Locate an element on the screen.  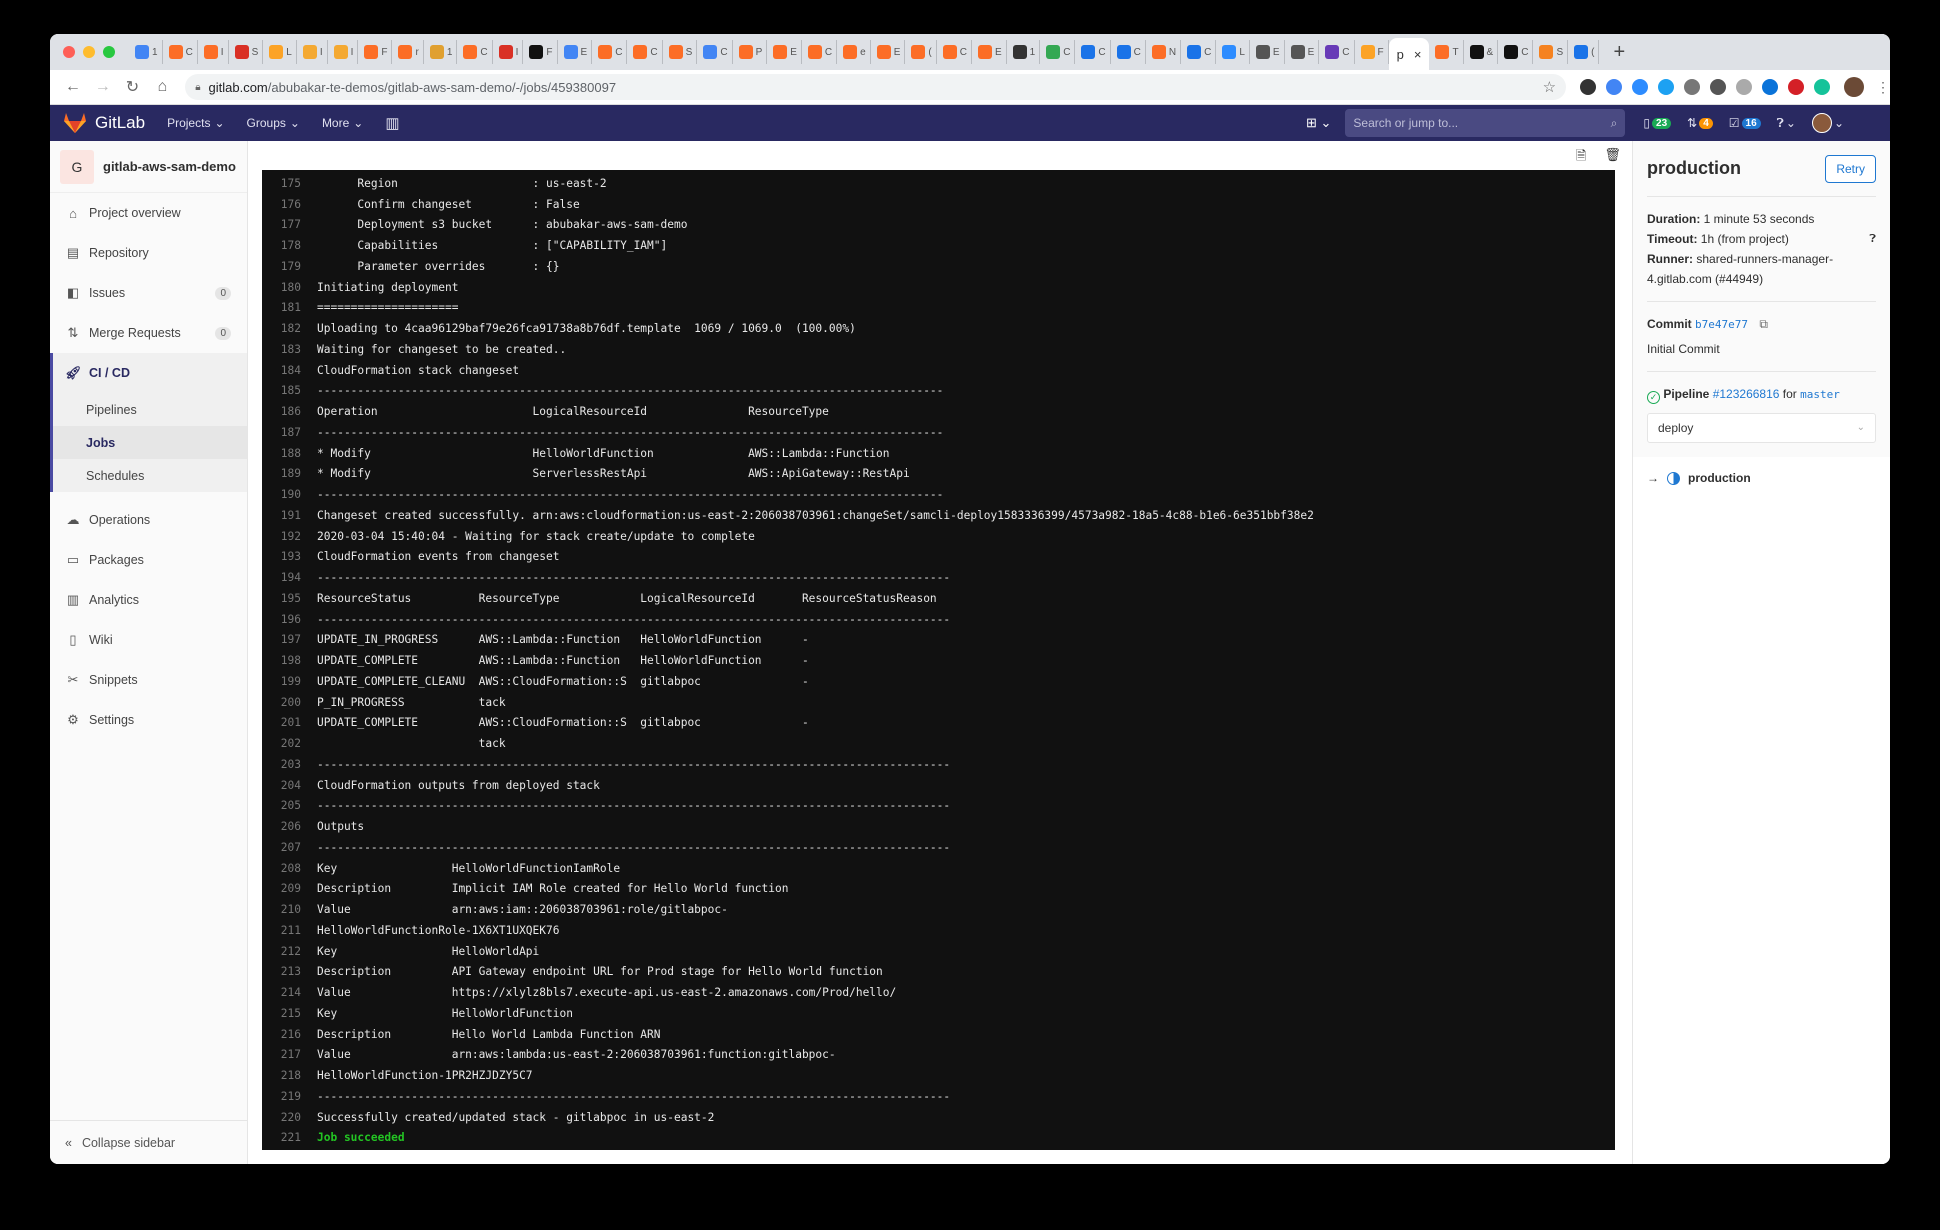
line-number: 206 is located at coordinates (289, 826).